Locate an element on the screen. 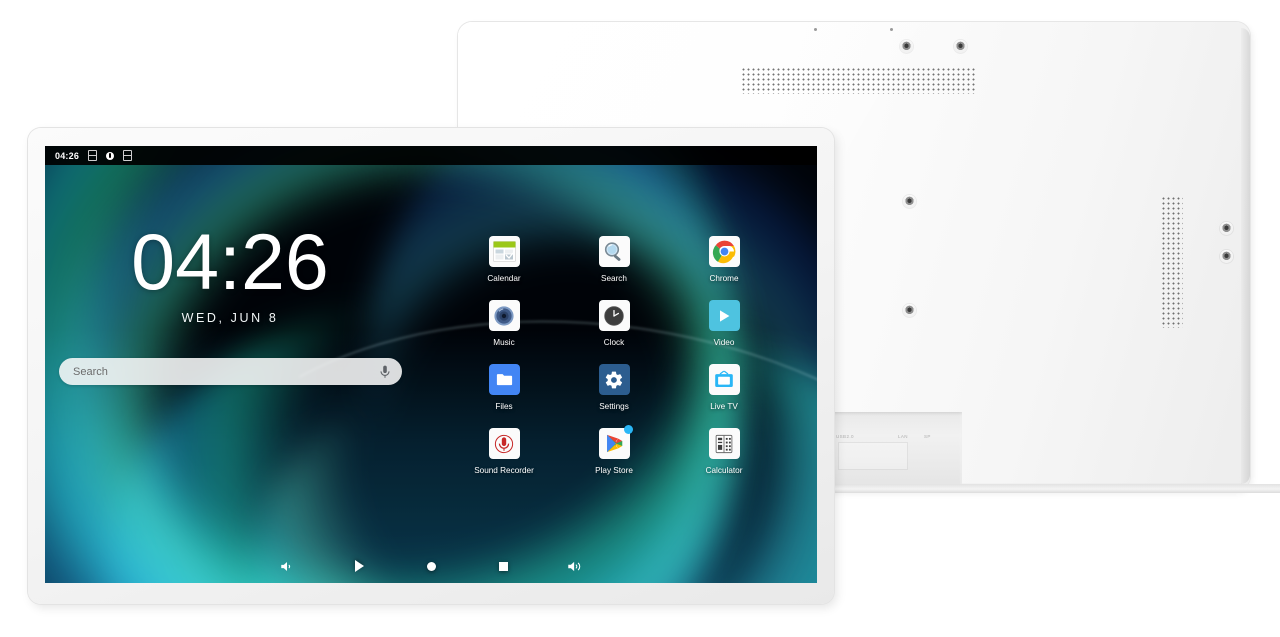 Image resolution: width=1280 pixels, height=637 pixels. stand-foot is located at coordinates (1055, 488).